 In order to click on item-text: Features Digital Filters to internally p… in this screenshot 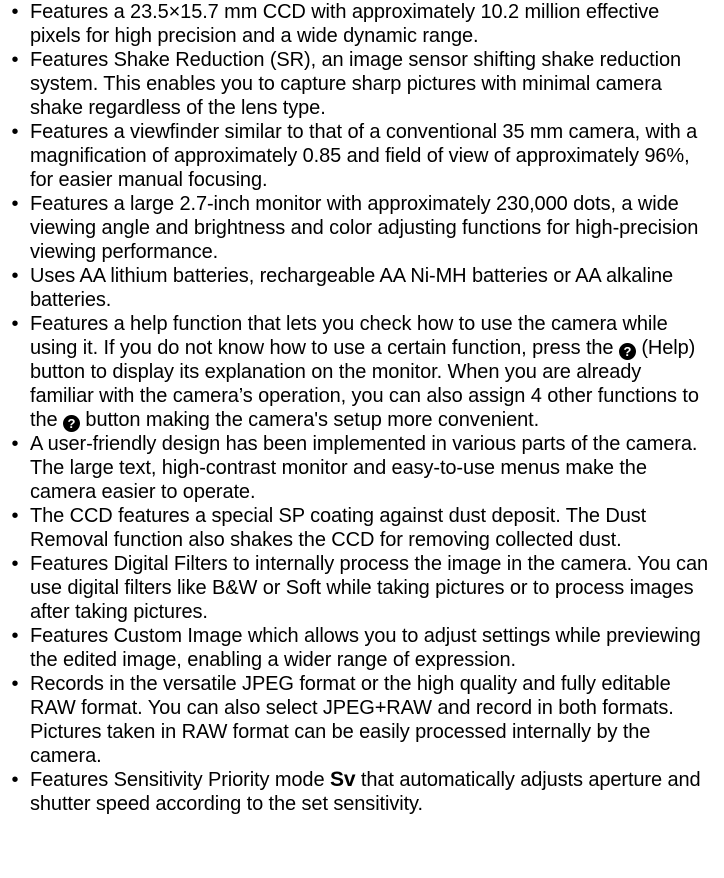, I will do `click(369, 588)`.